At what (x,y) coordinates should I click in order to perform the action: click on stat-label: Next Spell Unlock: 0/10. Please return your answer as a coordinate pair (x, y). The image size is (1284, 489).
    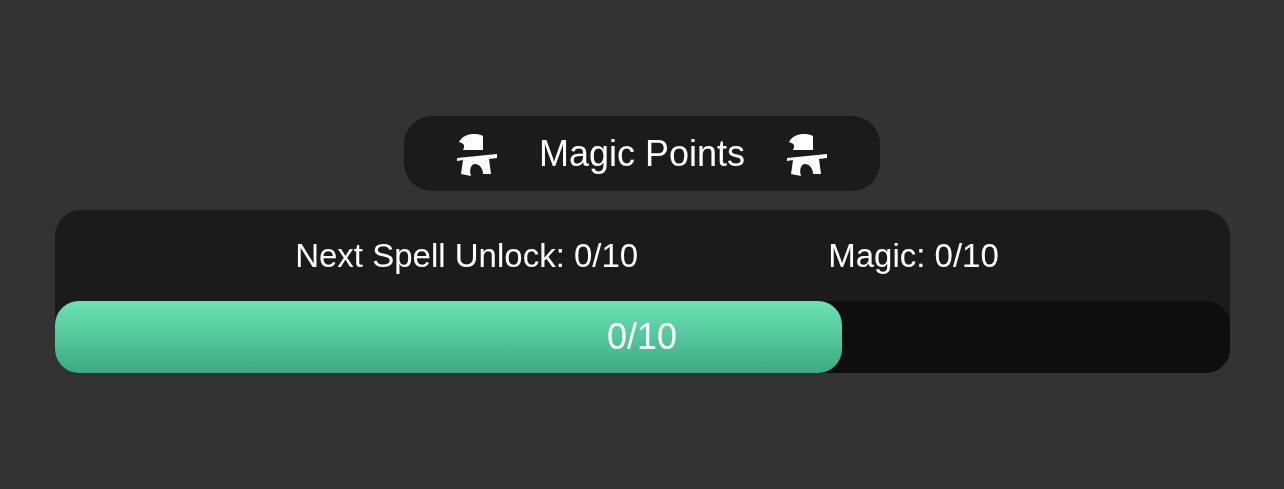
    Looking at the image, I should click on (467, 255).